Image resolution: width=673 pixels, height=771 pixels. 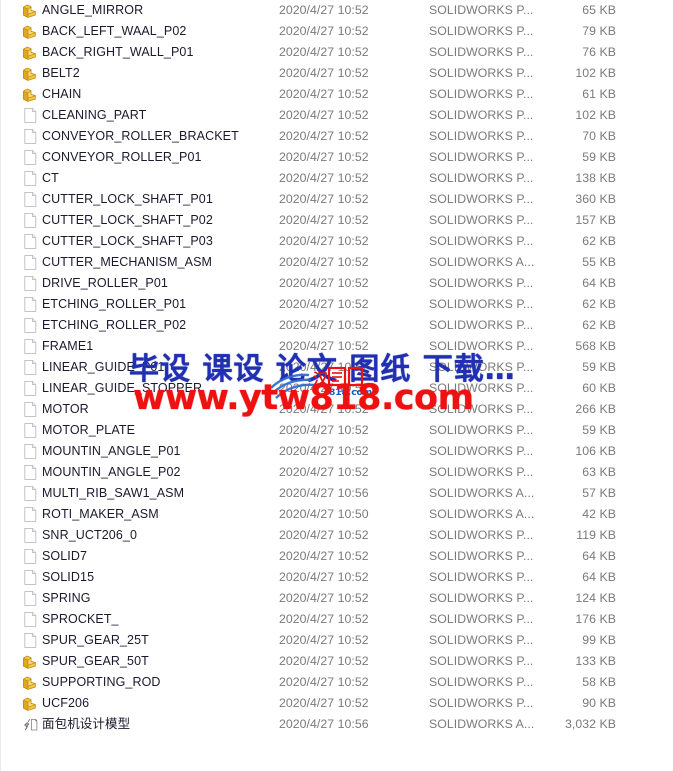 What do you see at coordinates (599, 325) in the screenshot?
I see `file-size-cell: 62 KB` at bounding box center [599, 325].